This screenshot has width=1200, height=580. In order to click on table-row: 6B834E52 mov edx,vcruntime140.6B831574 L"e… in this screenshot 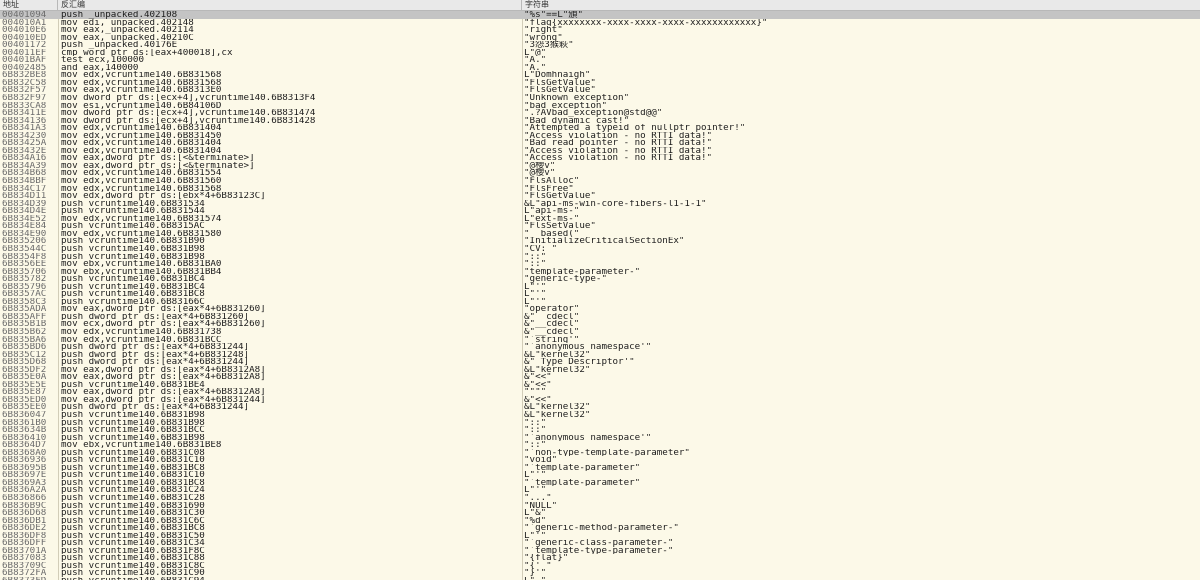, I will do `click(600, 219)`.